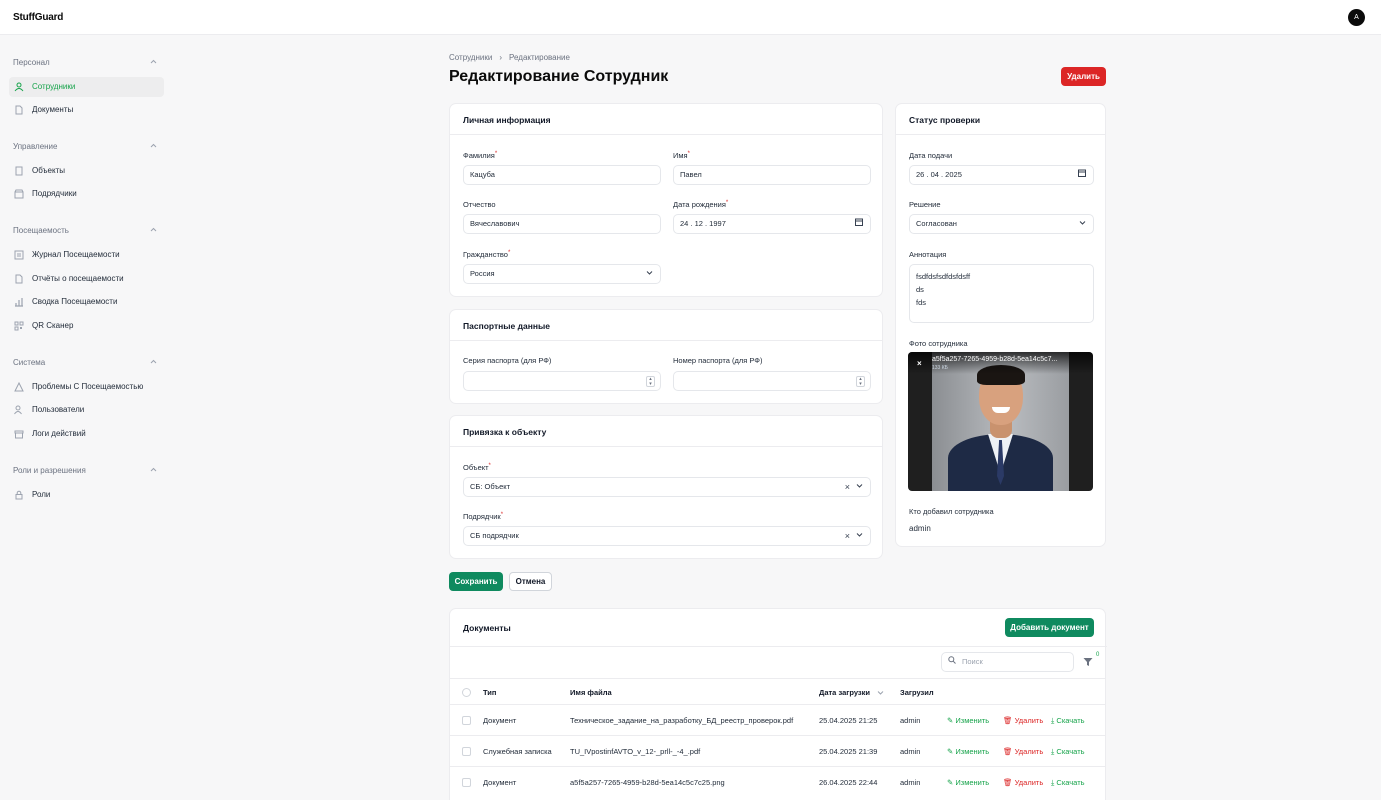 The image size is (1381, 800). I want to click on birth-date-field: 24 . 12 . 1997, so click(772, 224).